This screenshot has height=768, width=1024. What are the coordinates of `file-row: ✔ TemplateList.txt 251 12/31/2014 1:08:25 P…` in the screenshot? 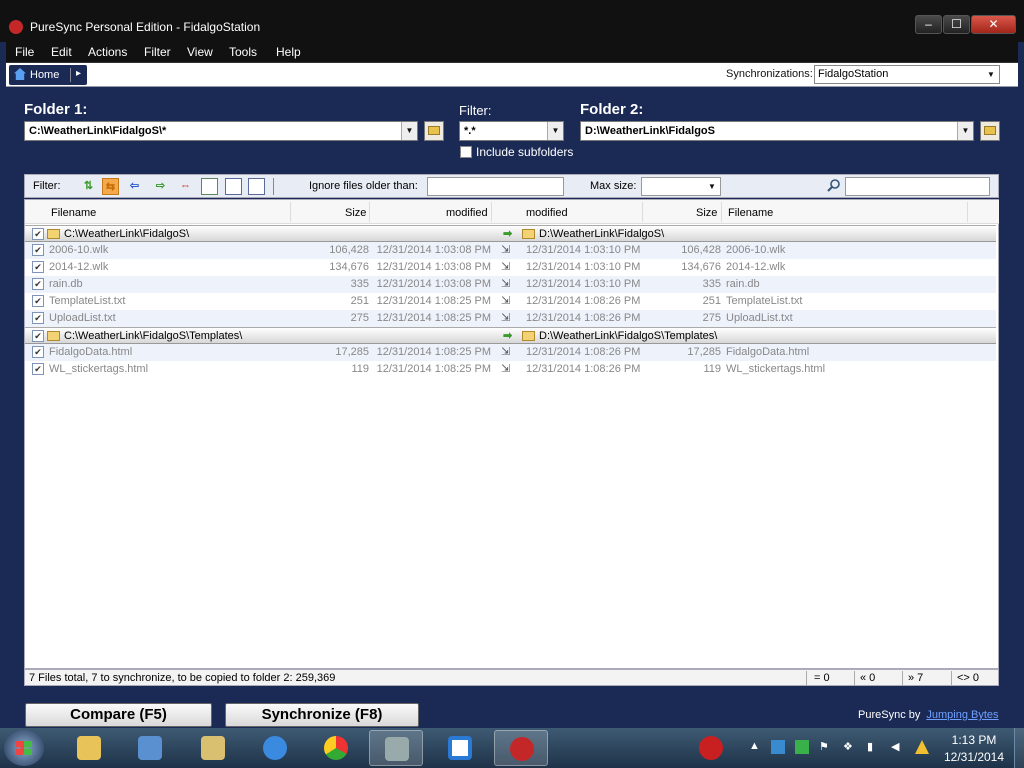 It's located at (510, 301).